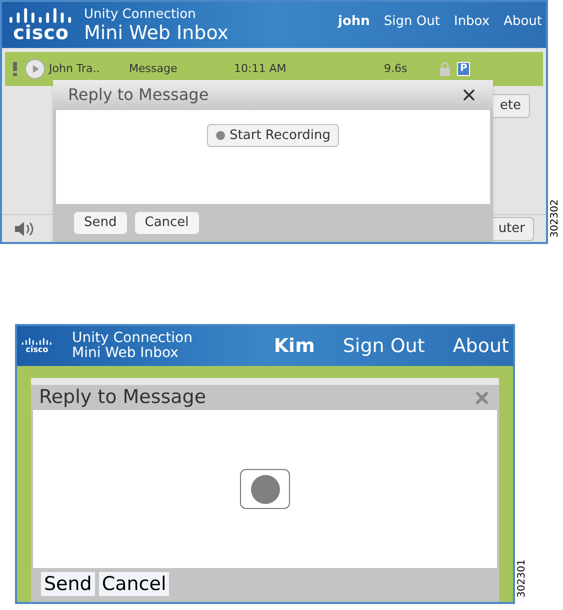 The width and height of the screenshot is (563, 610). What do you see at coordinates (273, 135) in the screenshot?
I see `start-recording-button: Start Recording` at bounding box center [273, 135].